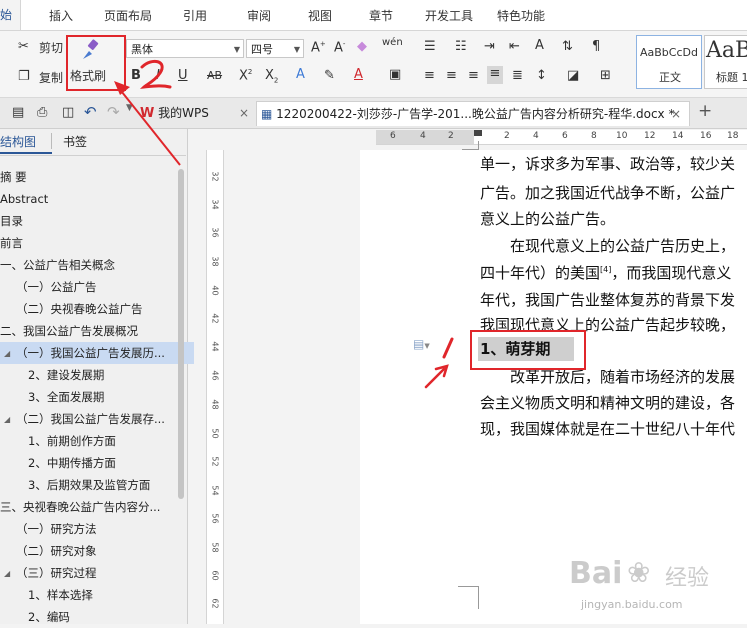  Describe the element at coordinates (573, 75) in the screenshot. I see `shading-icon: ◪` at that location.